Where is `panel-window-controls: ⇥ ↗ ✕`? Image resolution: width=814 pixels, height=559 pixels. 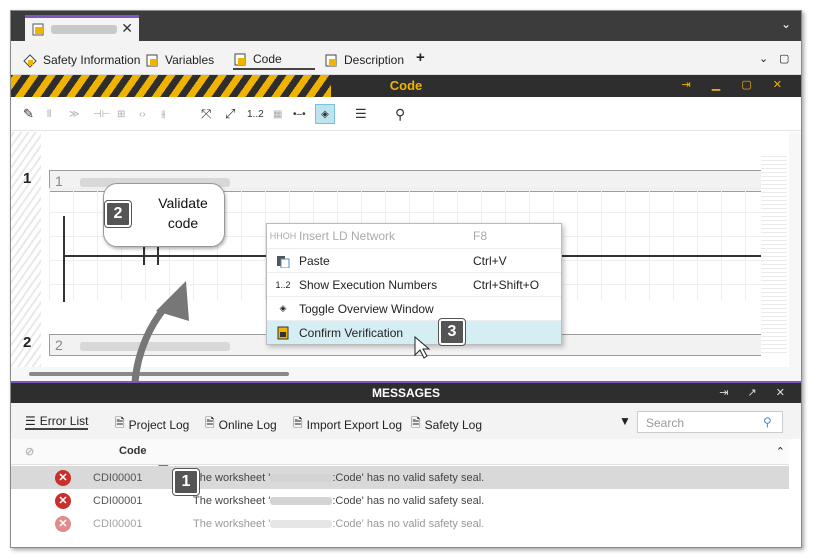
panel-window-controls: ⇥ ↗ ✕ is located at coordinates (756, 392).